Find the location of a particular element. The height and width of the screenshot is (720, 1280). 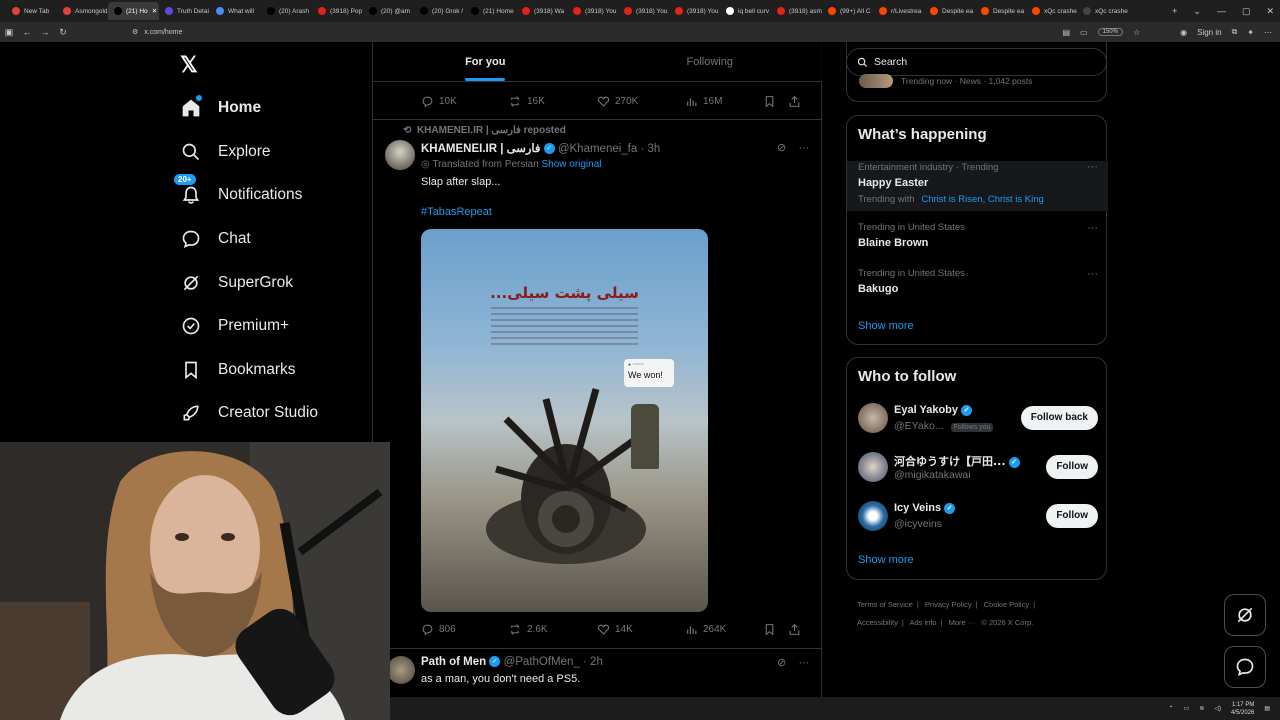

favorite-star-icon: ☆ is located at coordinates (1136, 32).